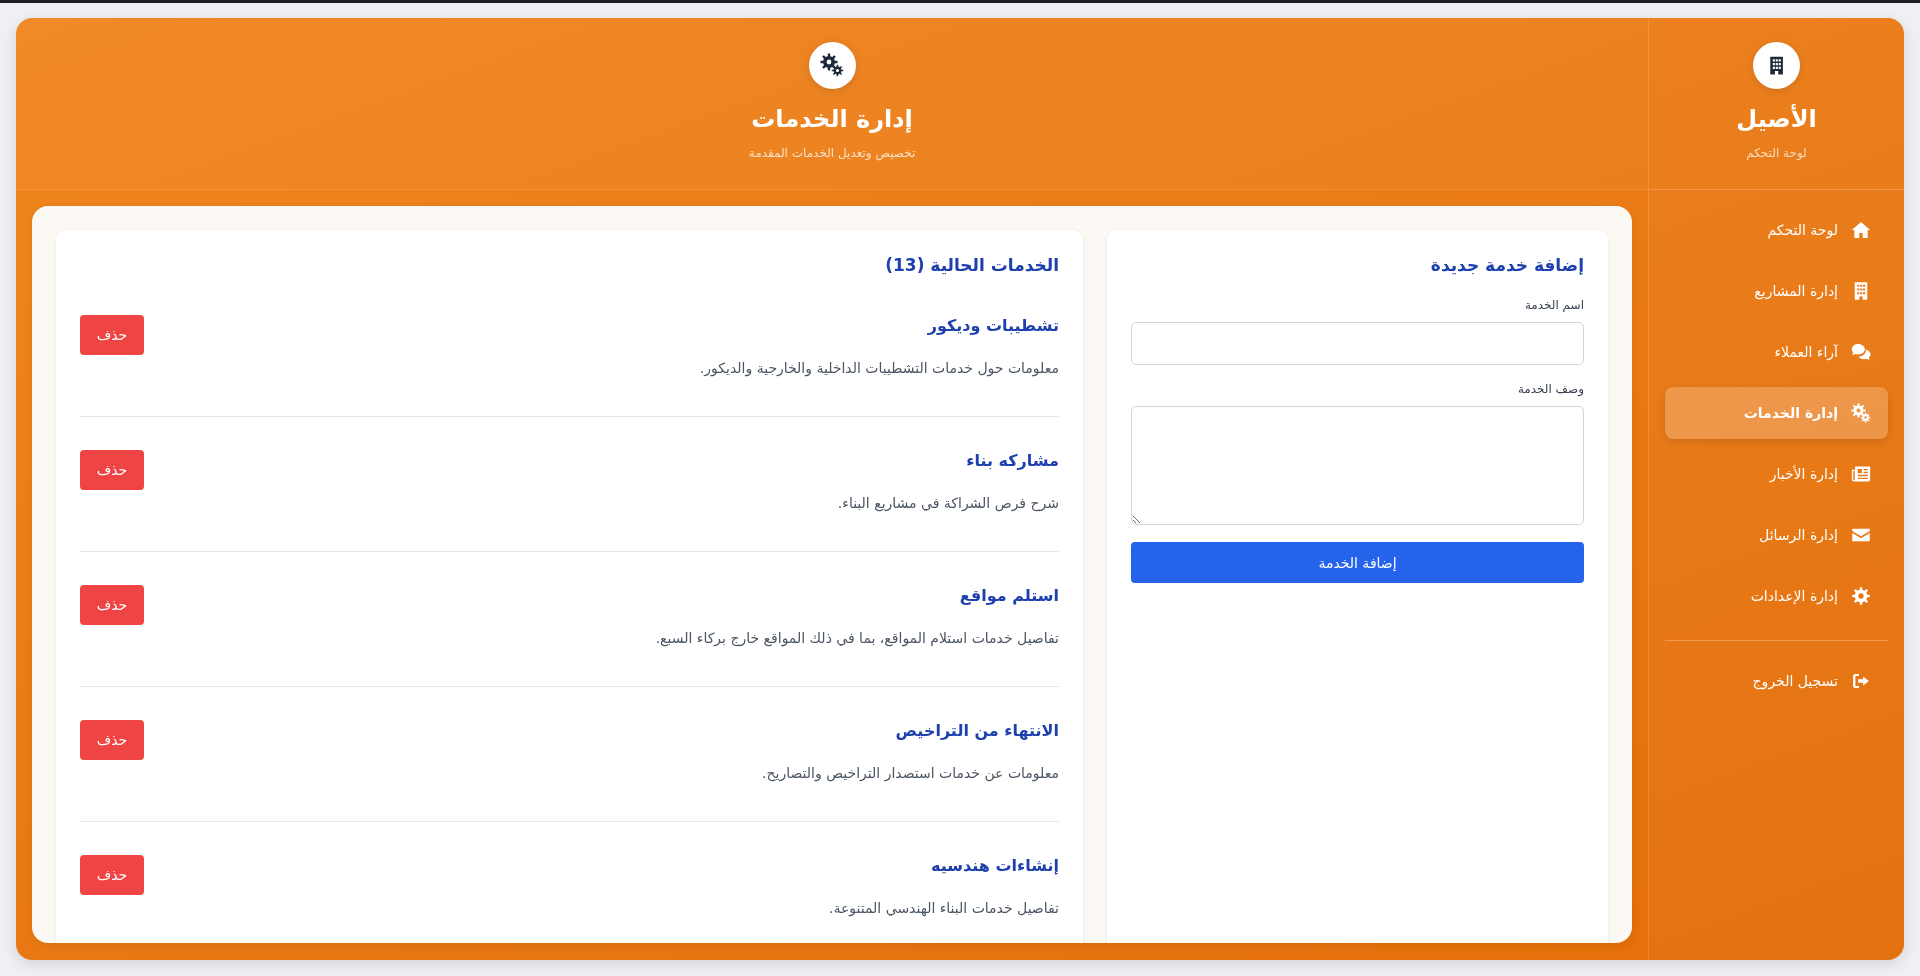 This screenshot has width=1920, height=976. Describe the element at coordinates (832, 119) in the screenshot. I see `page-title: إدارة الخدمات` at that location.